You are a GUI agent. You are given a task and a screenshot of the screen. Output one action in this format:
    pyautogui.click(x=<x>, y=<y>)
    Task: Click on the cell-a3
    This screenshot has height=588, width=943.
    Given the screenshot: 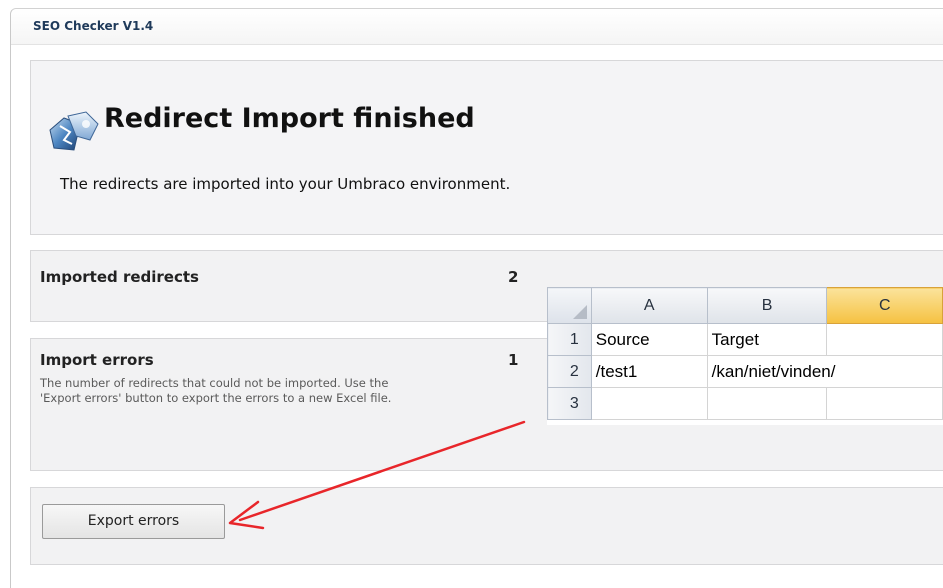 What is the action you would take?
    pyautogui.click(x=649, y=403)
    